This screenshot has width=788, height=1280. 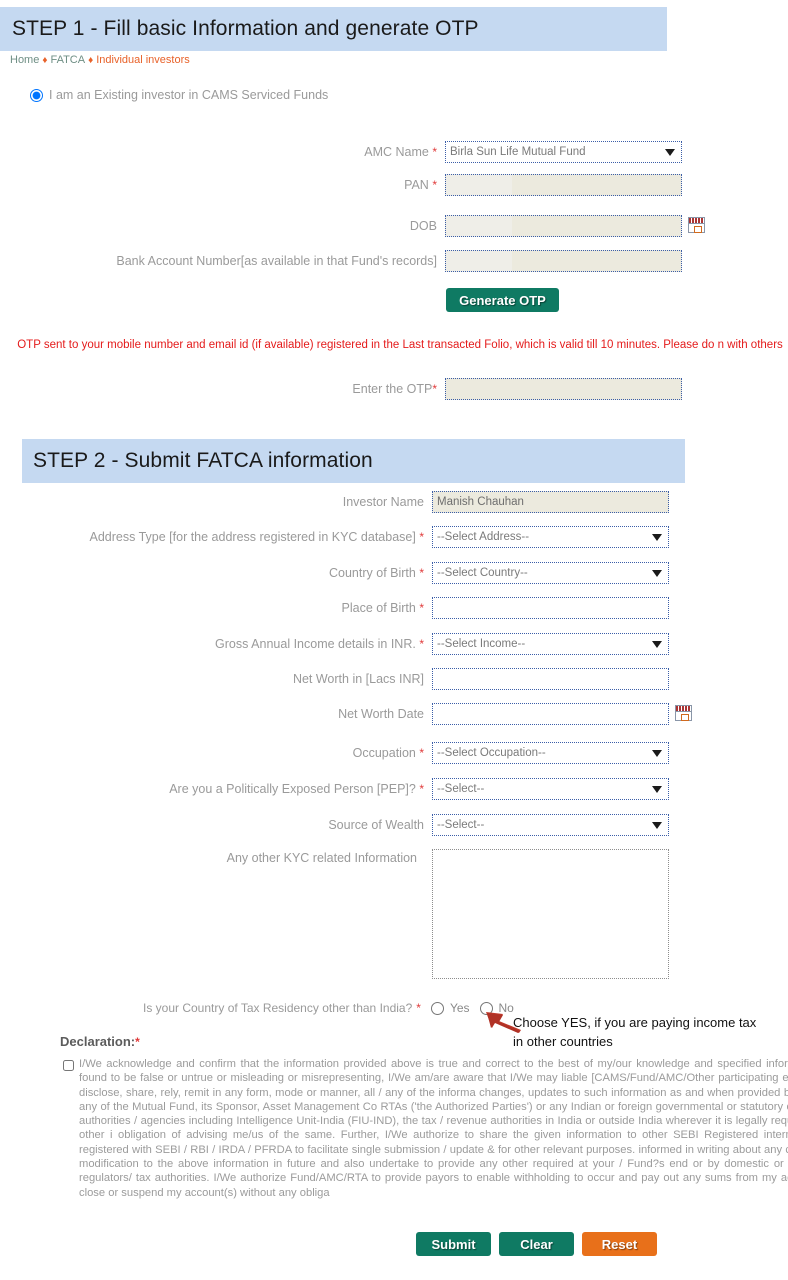 I want to click on field-row-investor-name: Investor Name Manish Chauhan, so click(x=424, y=502).